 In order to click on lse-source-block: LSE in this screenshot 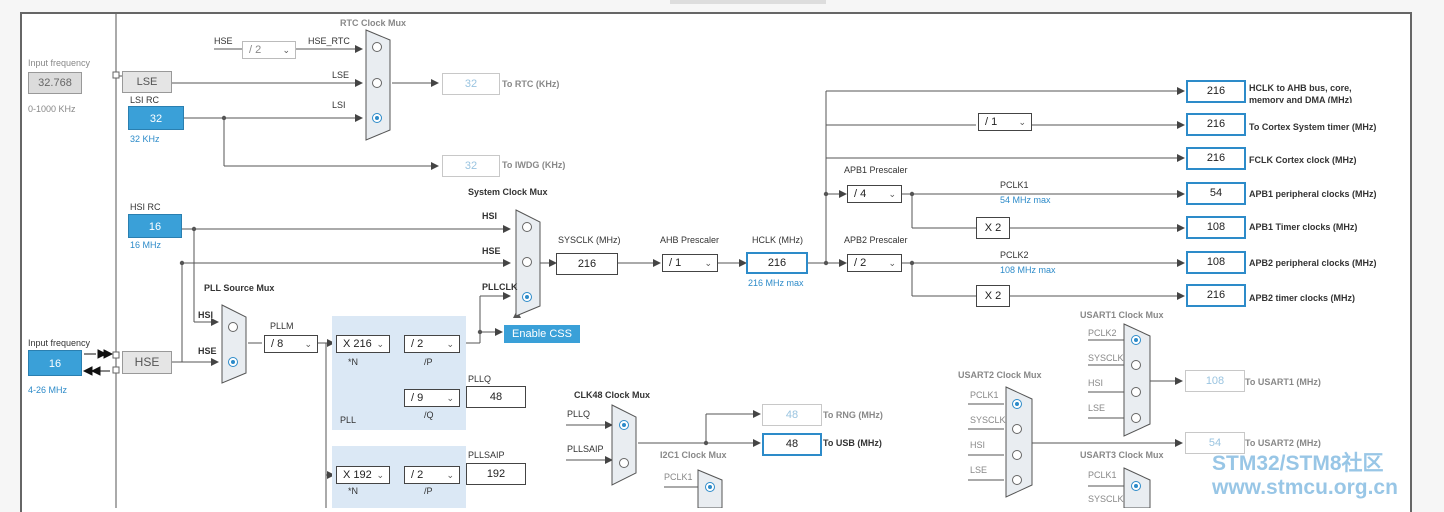, I will do `click(147, 82)`.